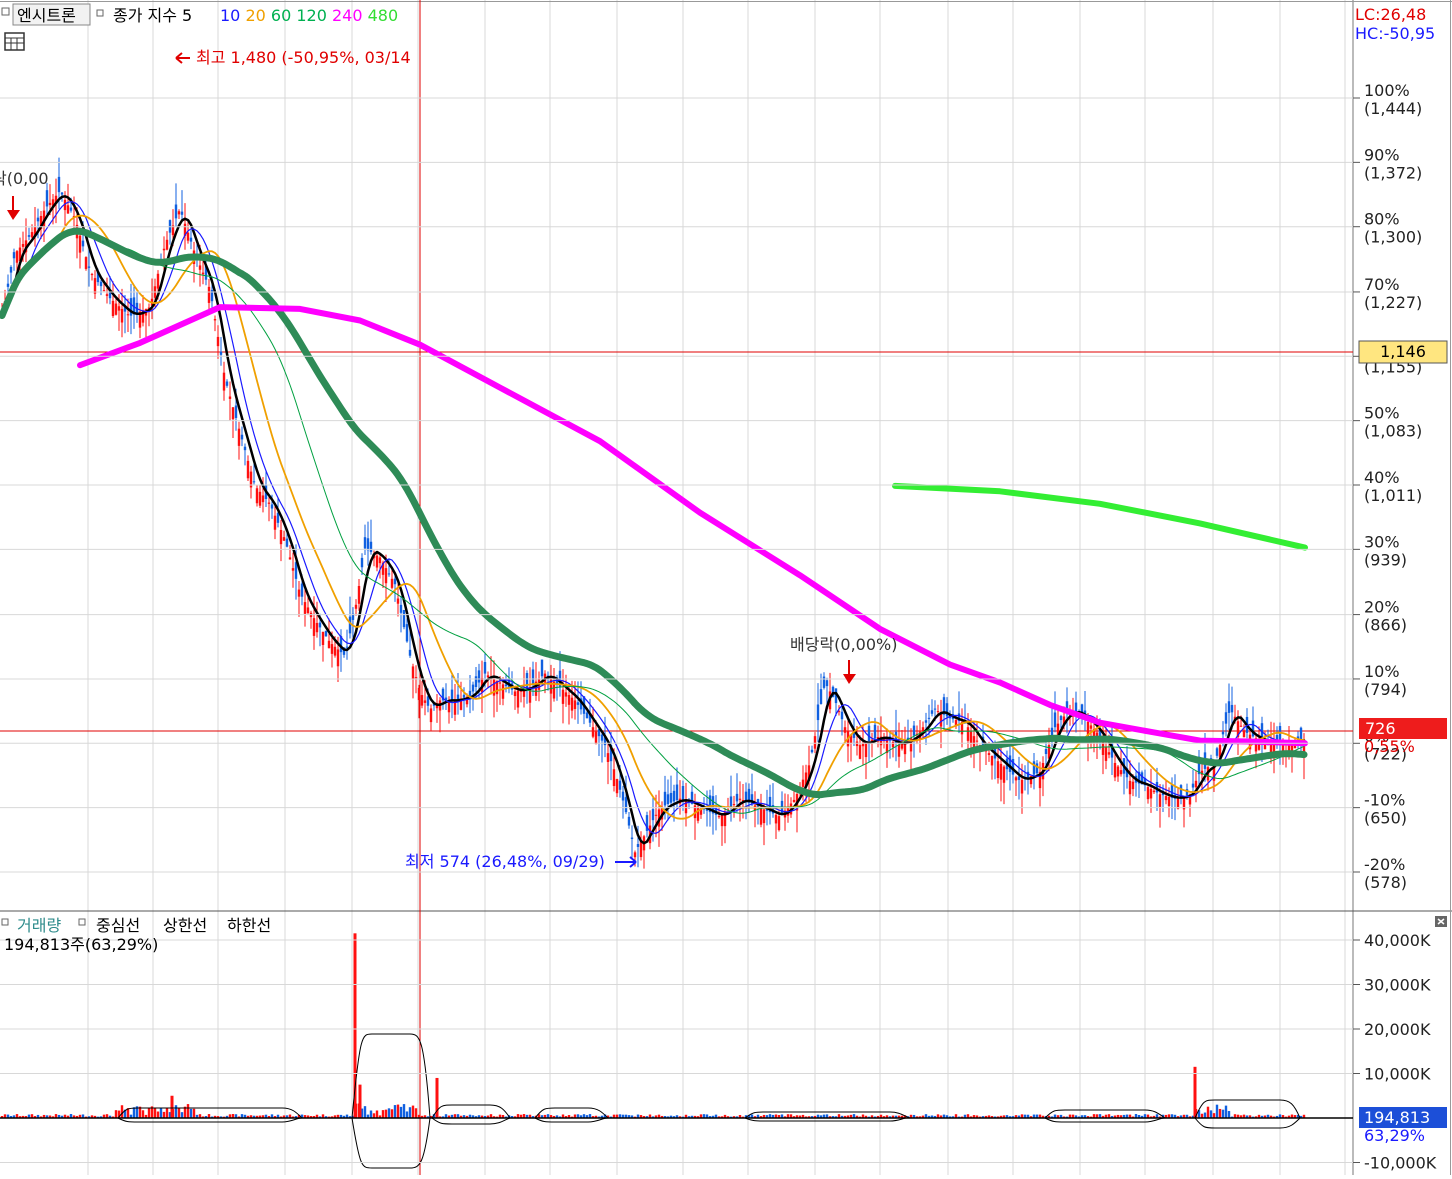 The height and width of the screenshot is (1179, 1452). I want to click on price-tick-value: (650), so click(1385, 818).